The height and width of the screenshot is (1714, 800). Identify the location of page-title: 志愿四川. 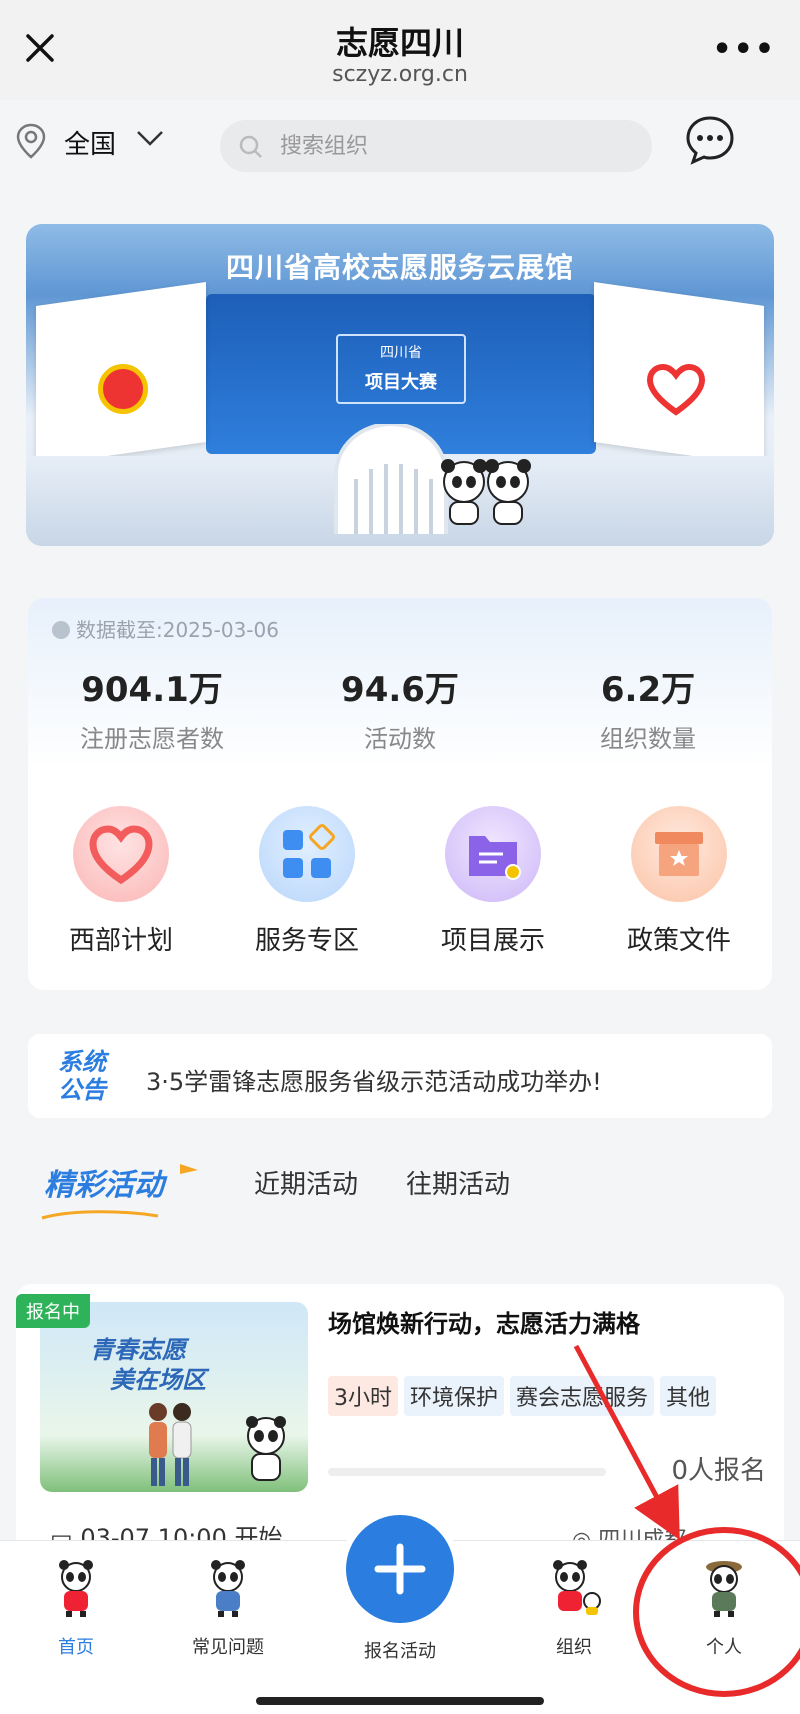
(399, 43).